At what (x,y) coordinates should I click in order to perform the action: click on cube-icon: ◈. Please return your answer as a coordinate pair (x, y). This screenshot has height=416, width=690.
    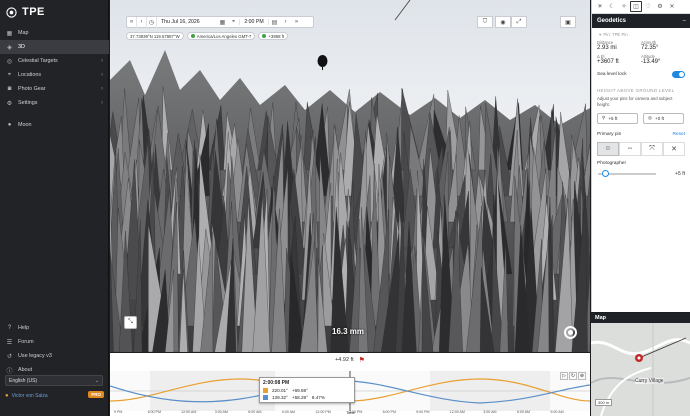
    Looking at the image, I should click on (9, 47).